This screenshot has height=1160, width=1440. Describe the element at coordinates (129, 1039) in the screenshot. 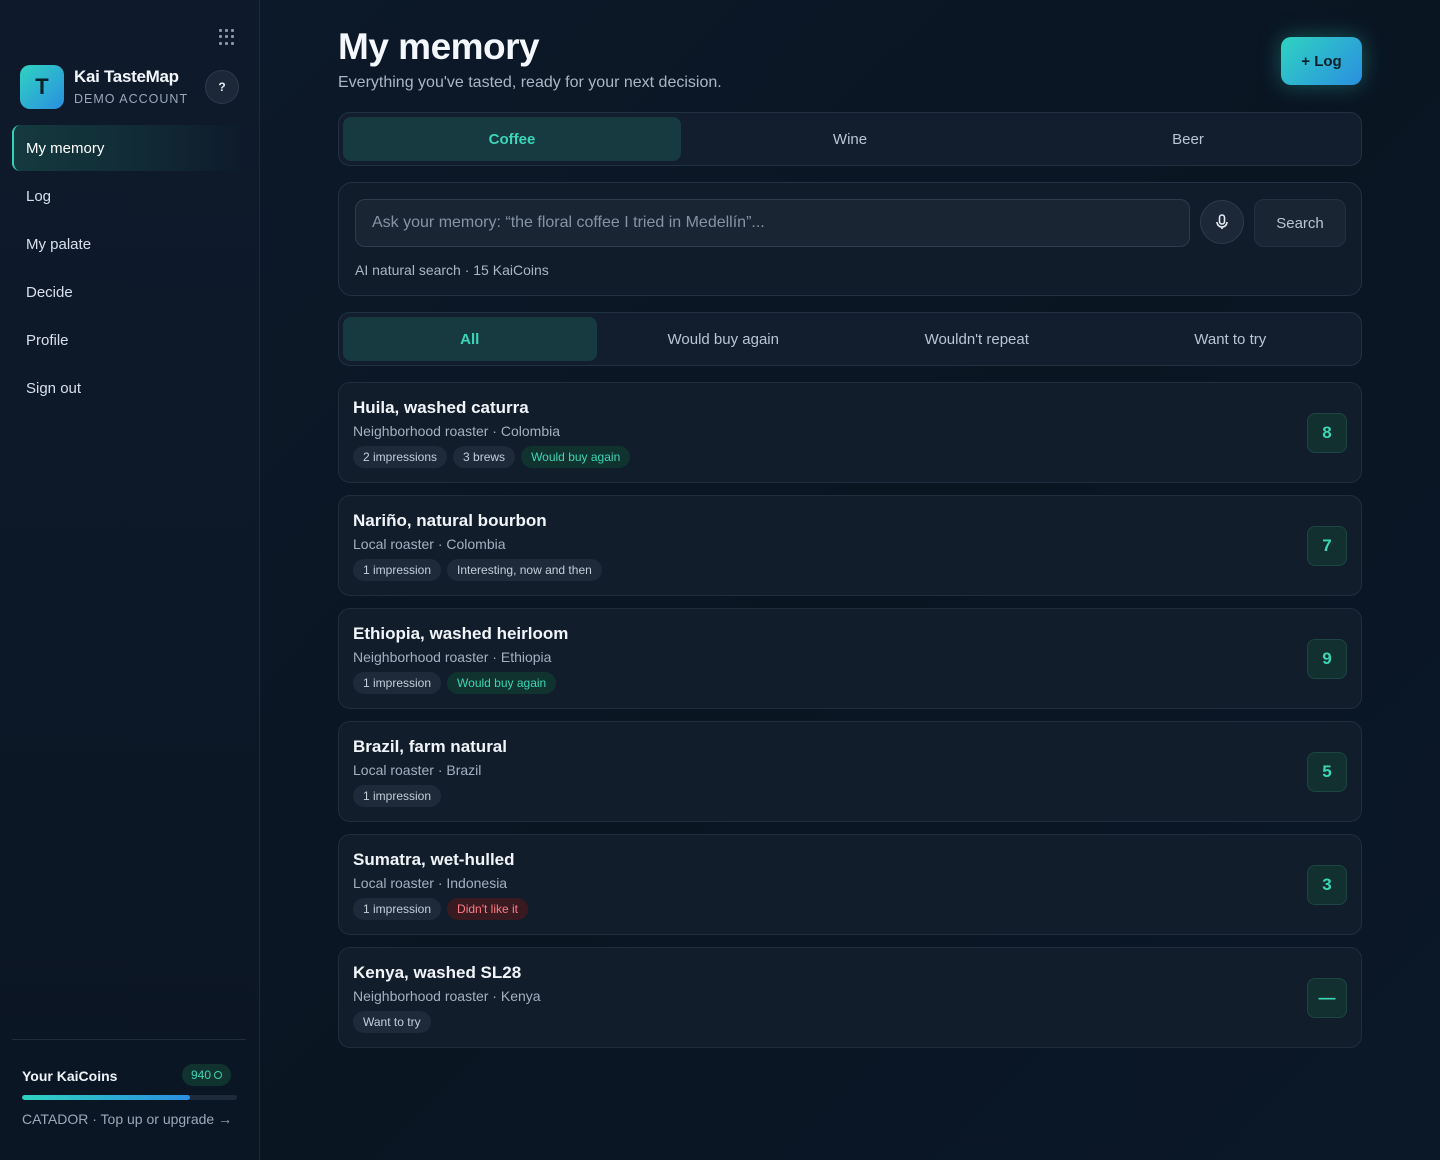

I see `sidebar-divider` at that location.